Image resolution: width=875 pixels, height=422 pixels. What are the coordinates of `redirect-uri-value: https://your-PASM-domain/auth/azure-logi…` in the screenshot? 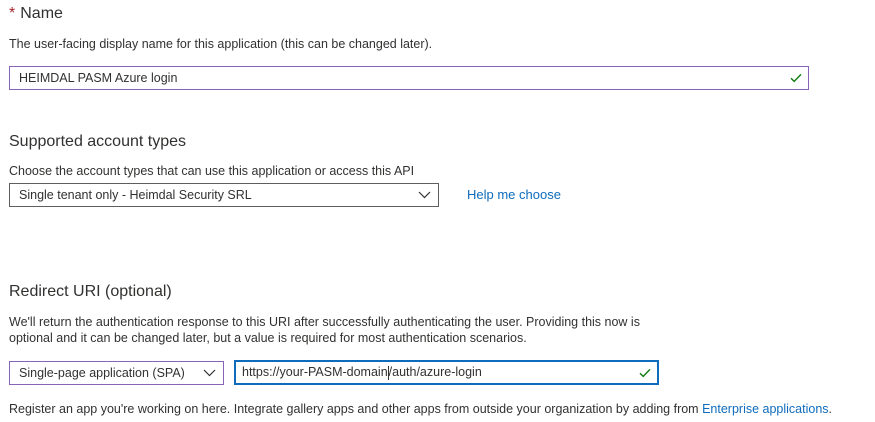 It's located at (437, 372).